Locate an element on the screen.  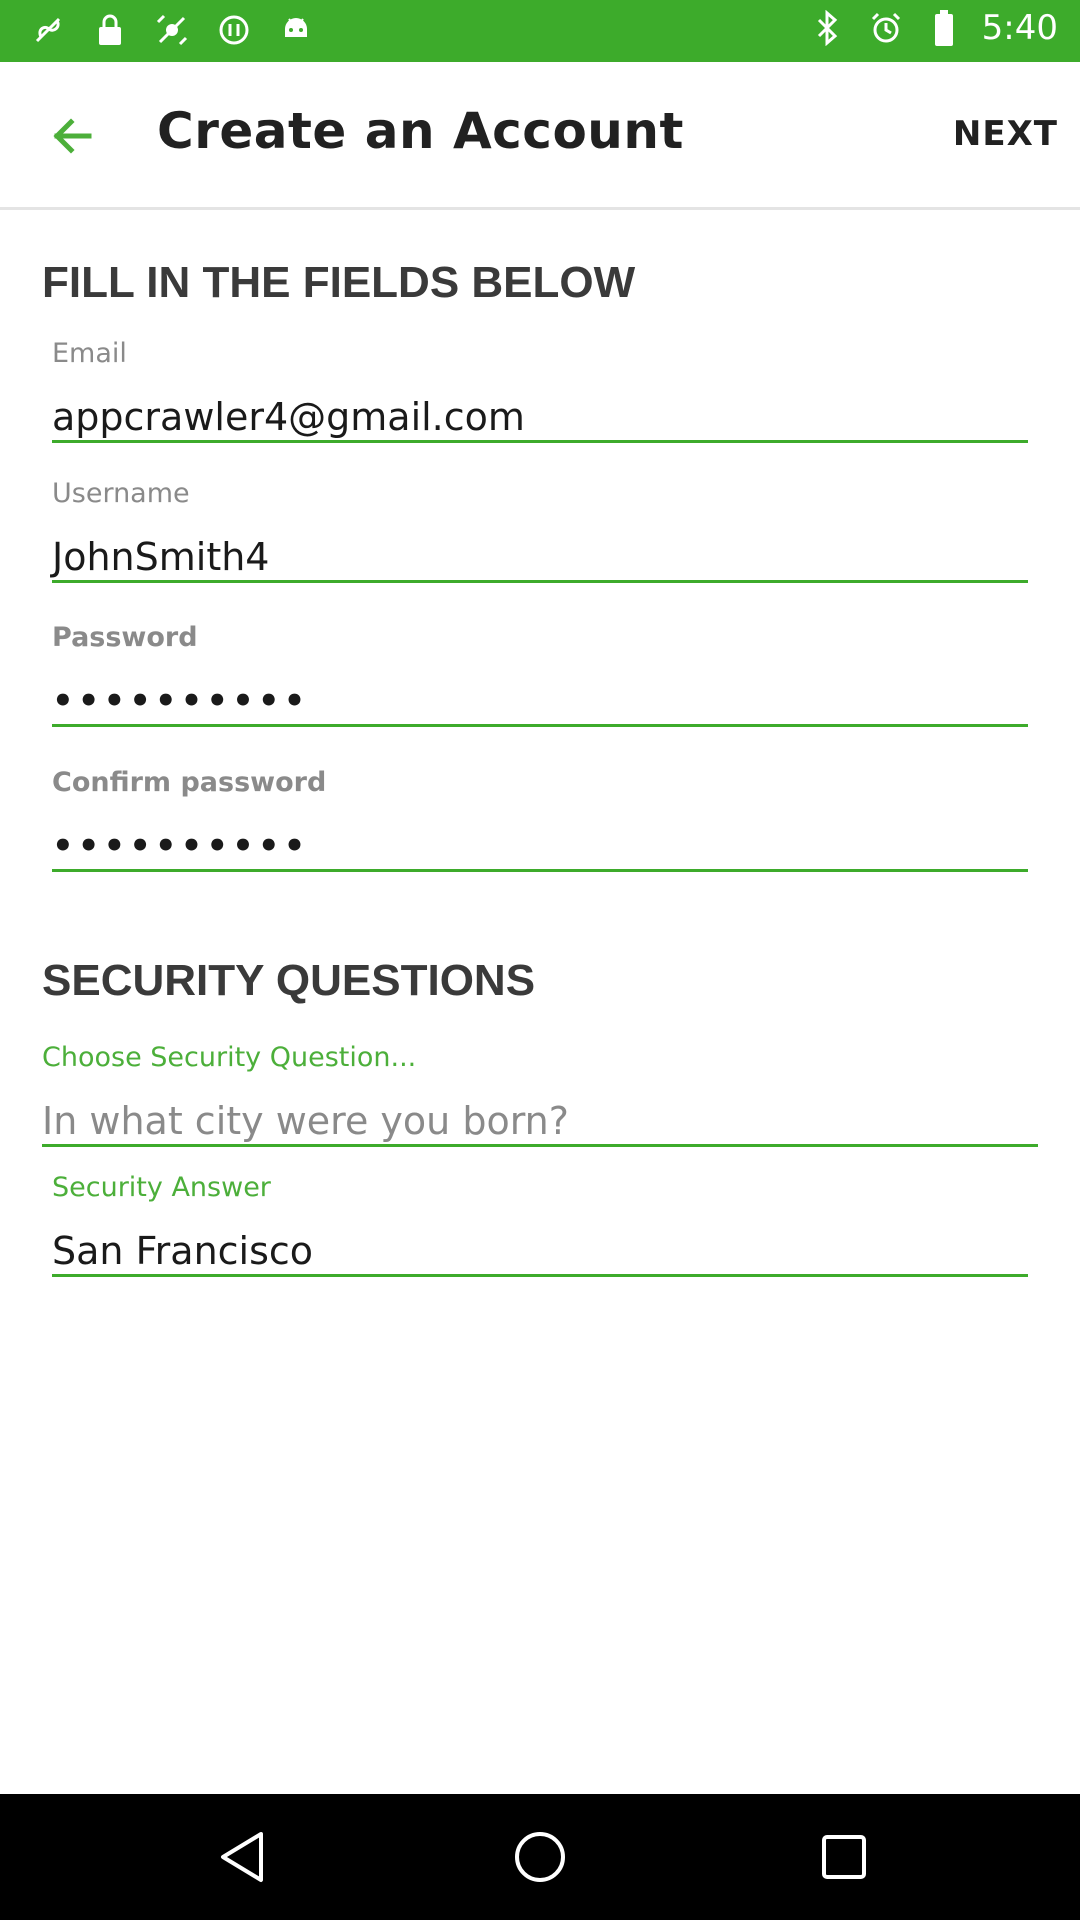
username-input: JohnSmith4 is located at coordinates (540, 557).